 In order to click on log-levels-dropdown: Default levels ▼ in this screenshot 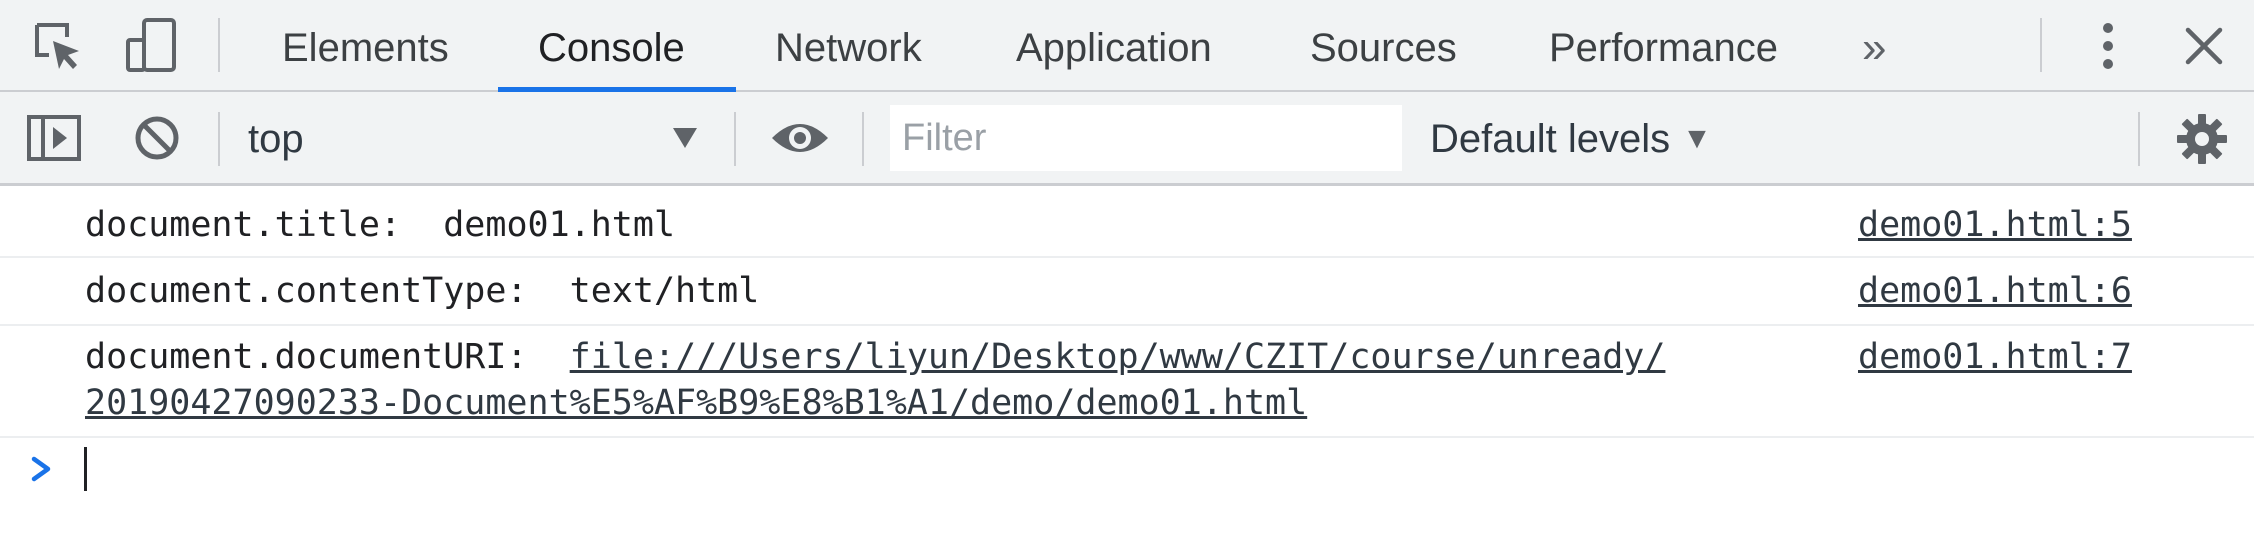, I will do `click(1571, 139)`.